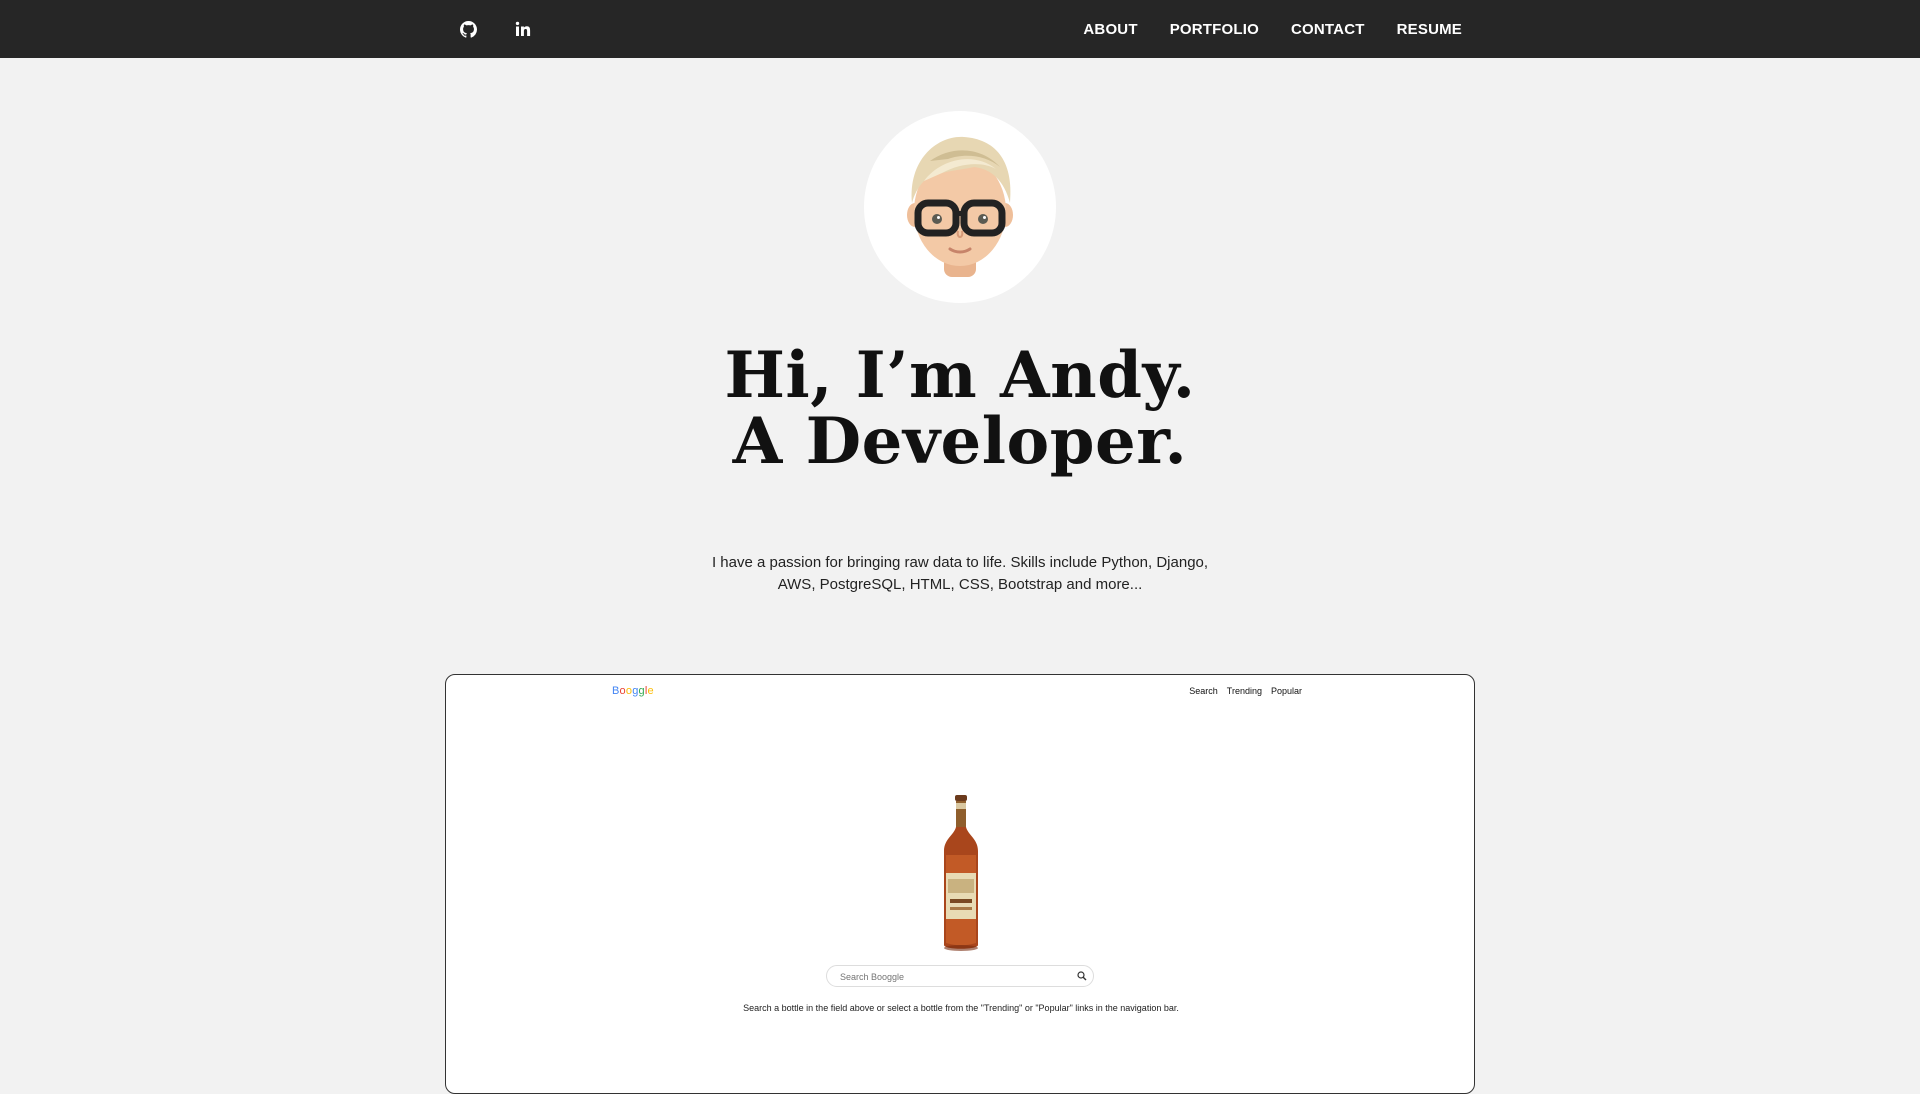 The height and width of the screenshot is (1094, 1920). Describe the element at coordinates (1328, 29) in the screenshot. I see `nav-contact: CONTACT` at that location.